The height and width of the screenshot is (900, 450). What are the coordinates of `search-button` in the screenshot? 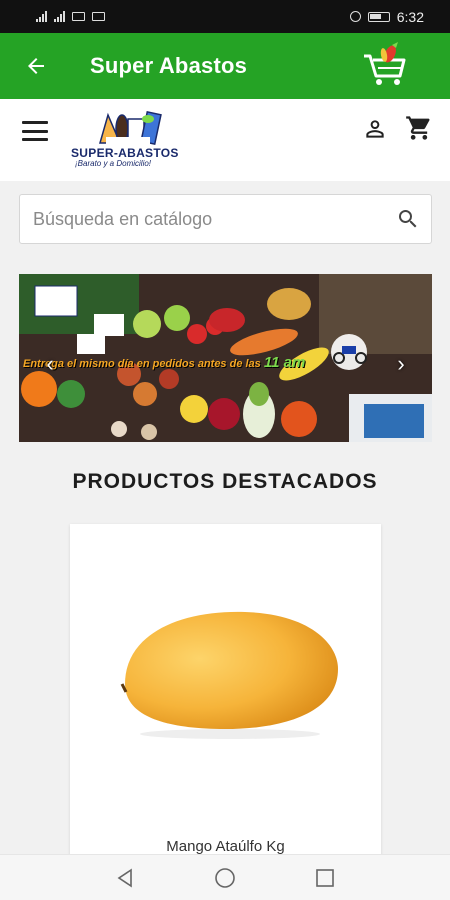 It's located at (408, 219).